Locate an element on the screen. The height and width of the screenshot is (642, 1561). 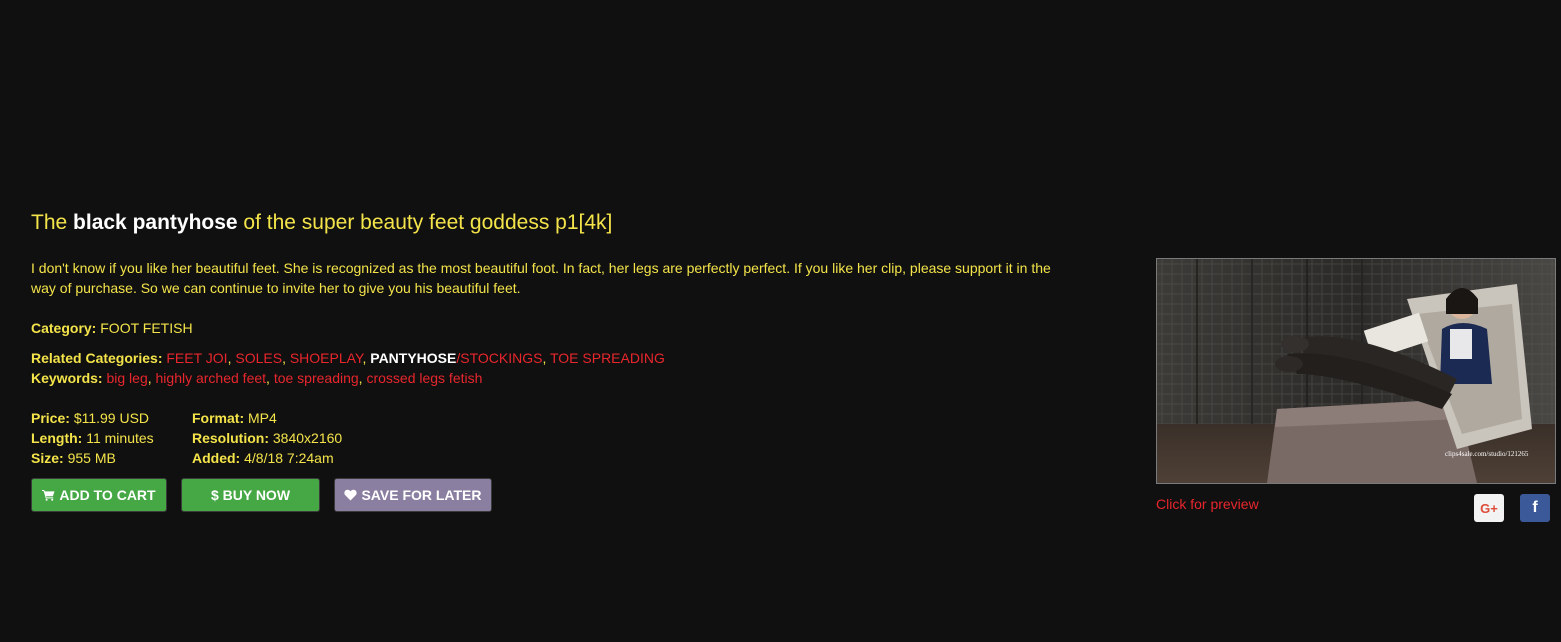
category-value: FOOT FETISH is located at coordinates (146, 328).